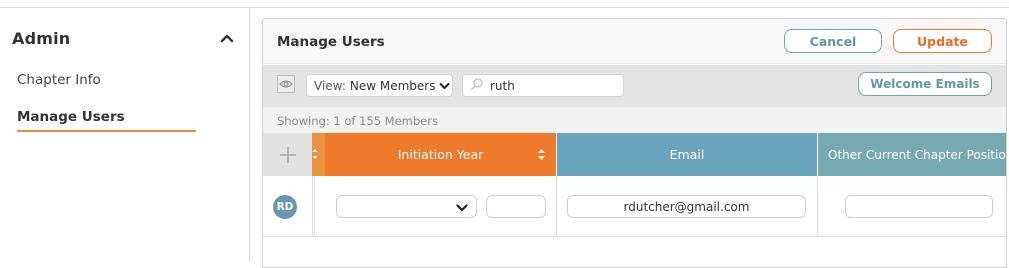  What do you see at coordinates (41, 38) in the screenshot?
I see `sidebar-title: Admin` at bounding box center [41, 38].